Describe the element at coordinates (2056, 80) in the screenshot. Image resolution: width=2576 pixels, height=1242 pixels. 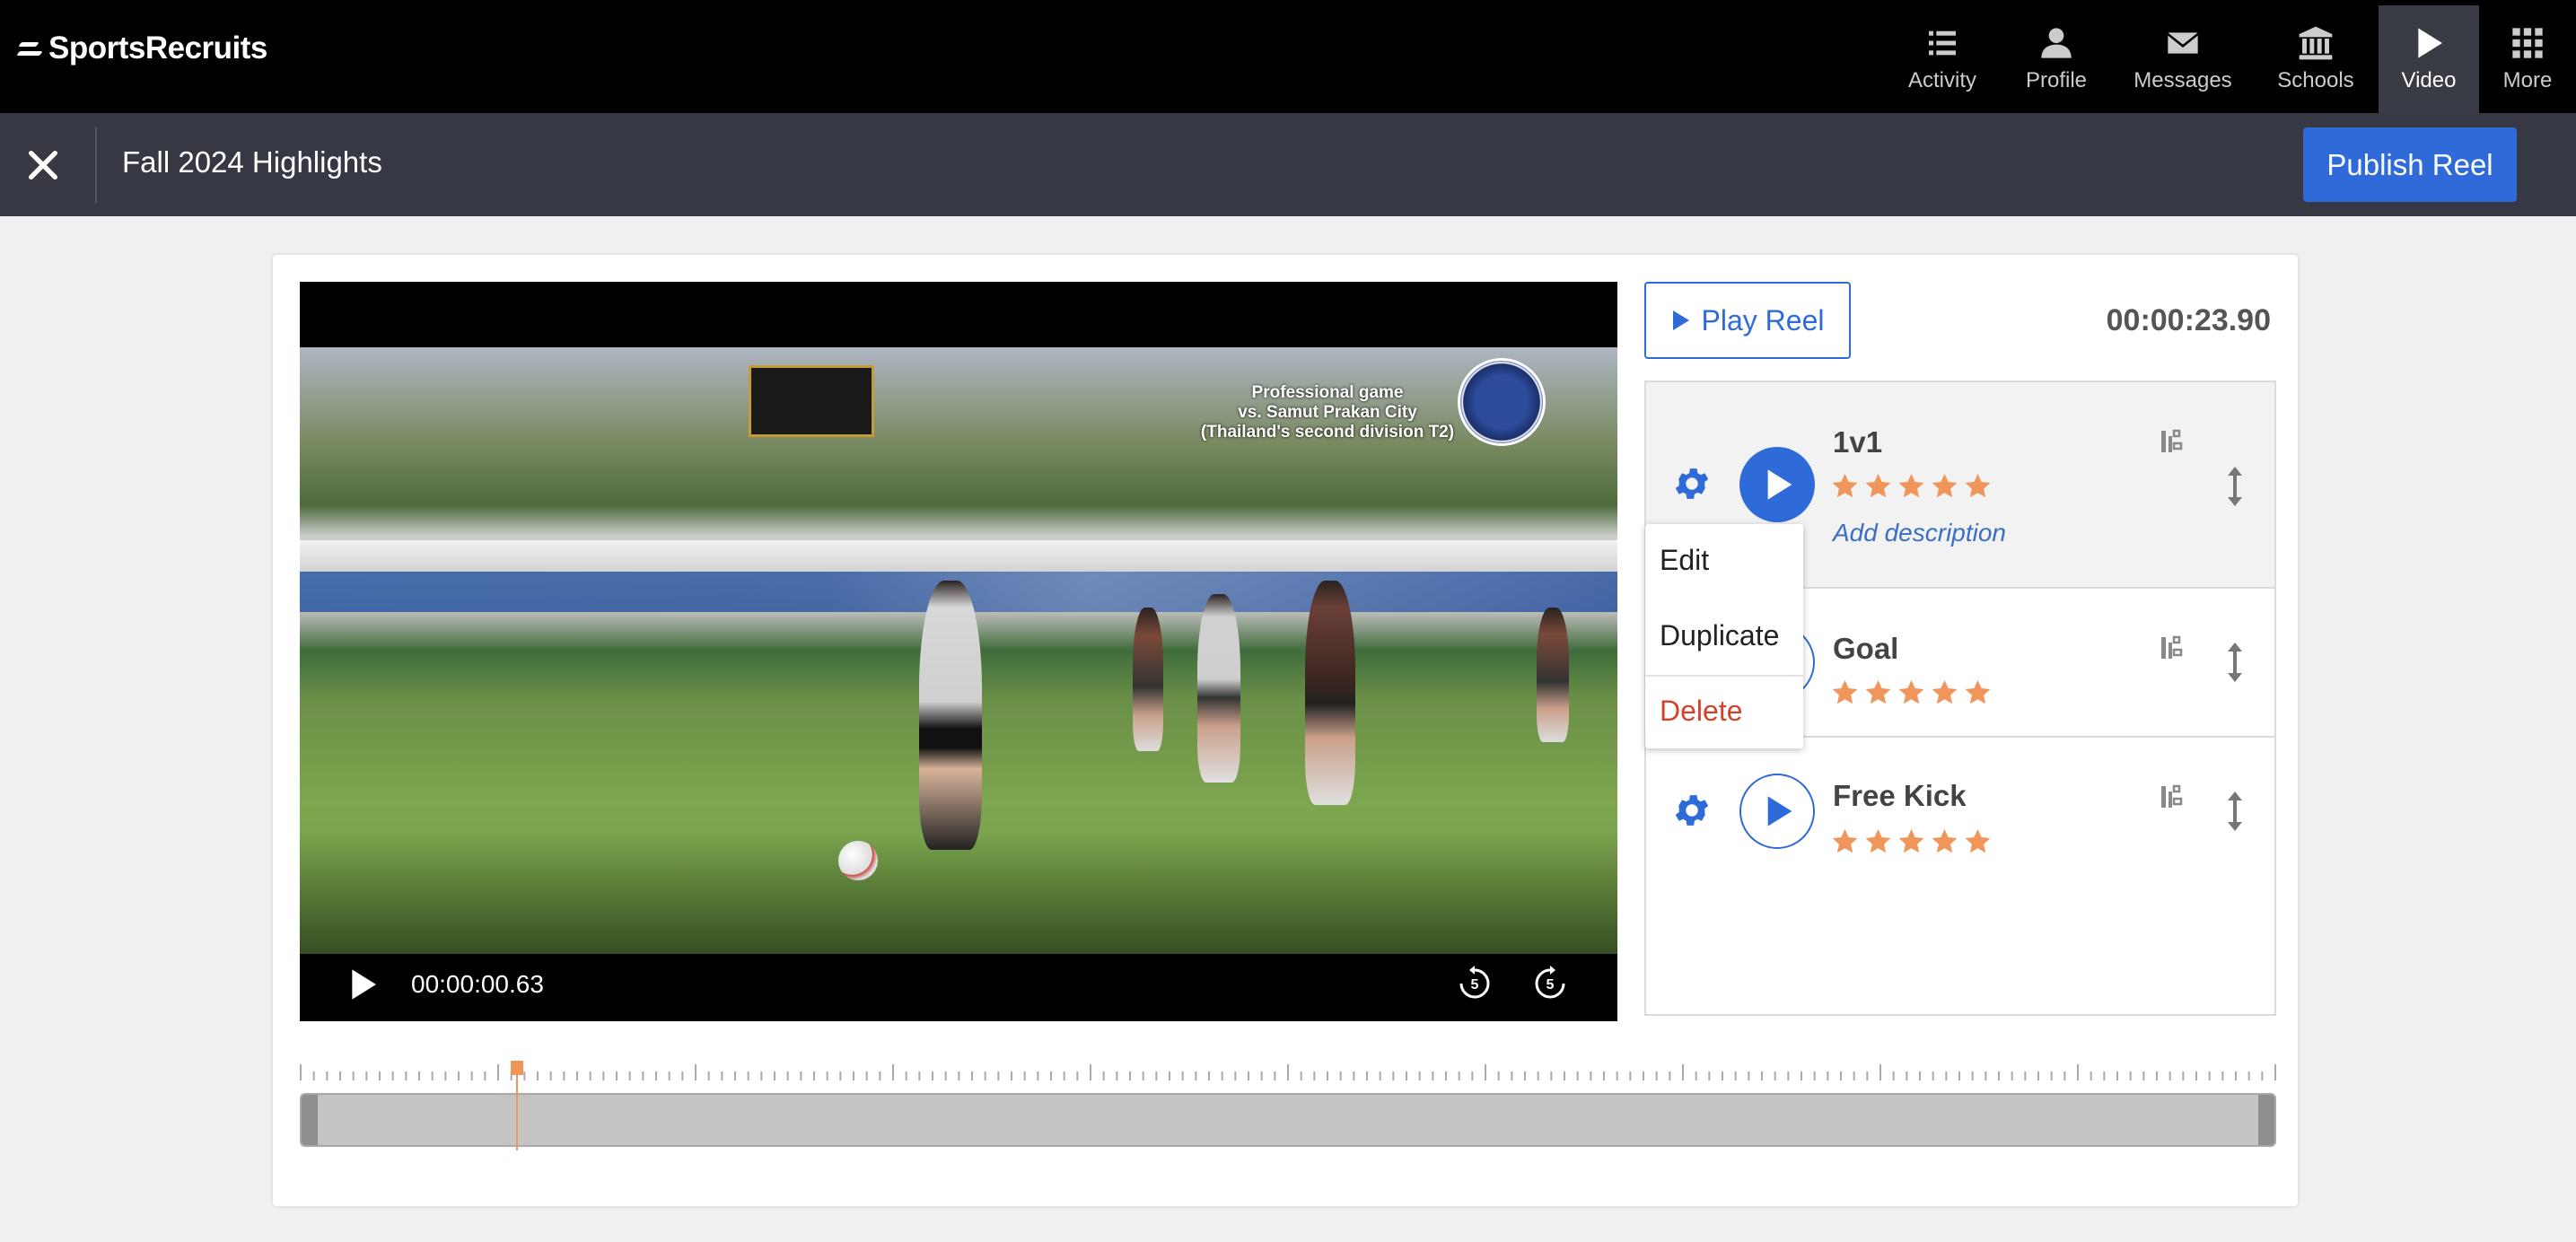
I see `nav-profile-label: Profile` at that location.